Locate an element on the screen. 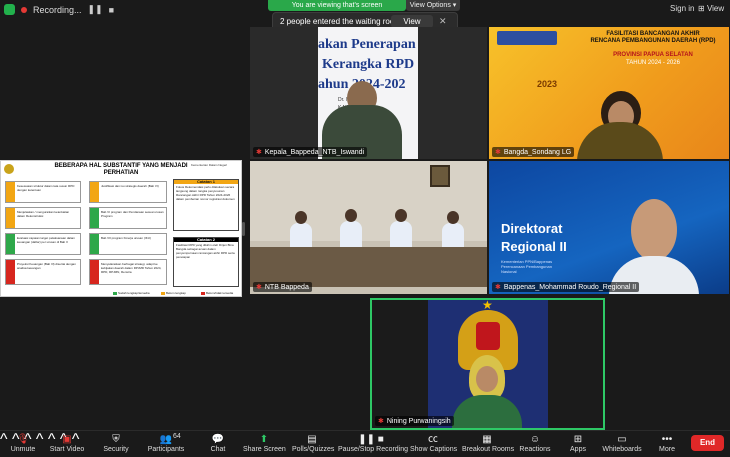 The width and height of the screenshot is (730, 457). pause-recording-label: Pause/Stop Recording is located at coordinates (373, 449).